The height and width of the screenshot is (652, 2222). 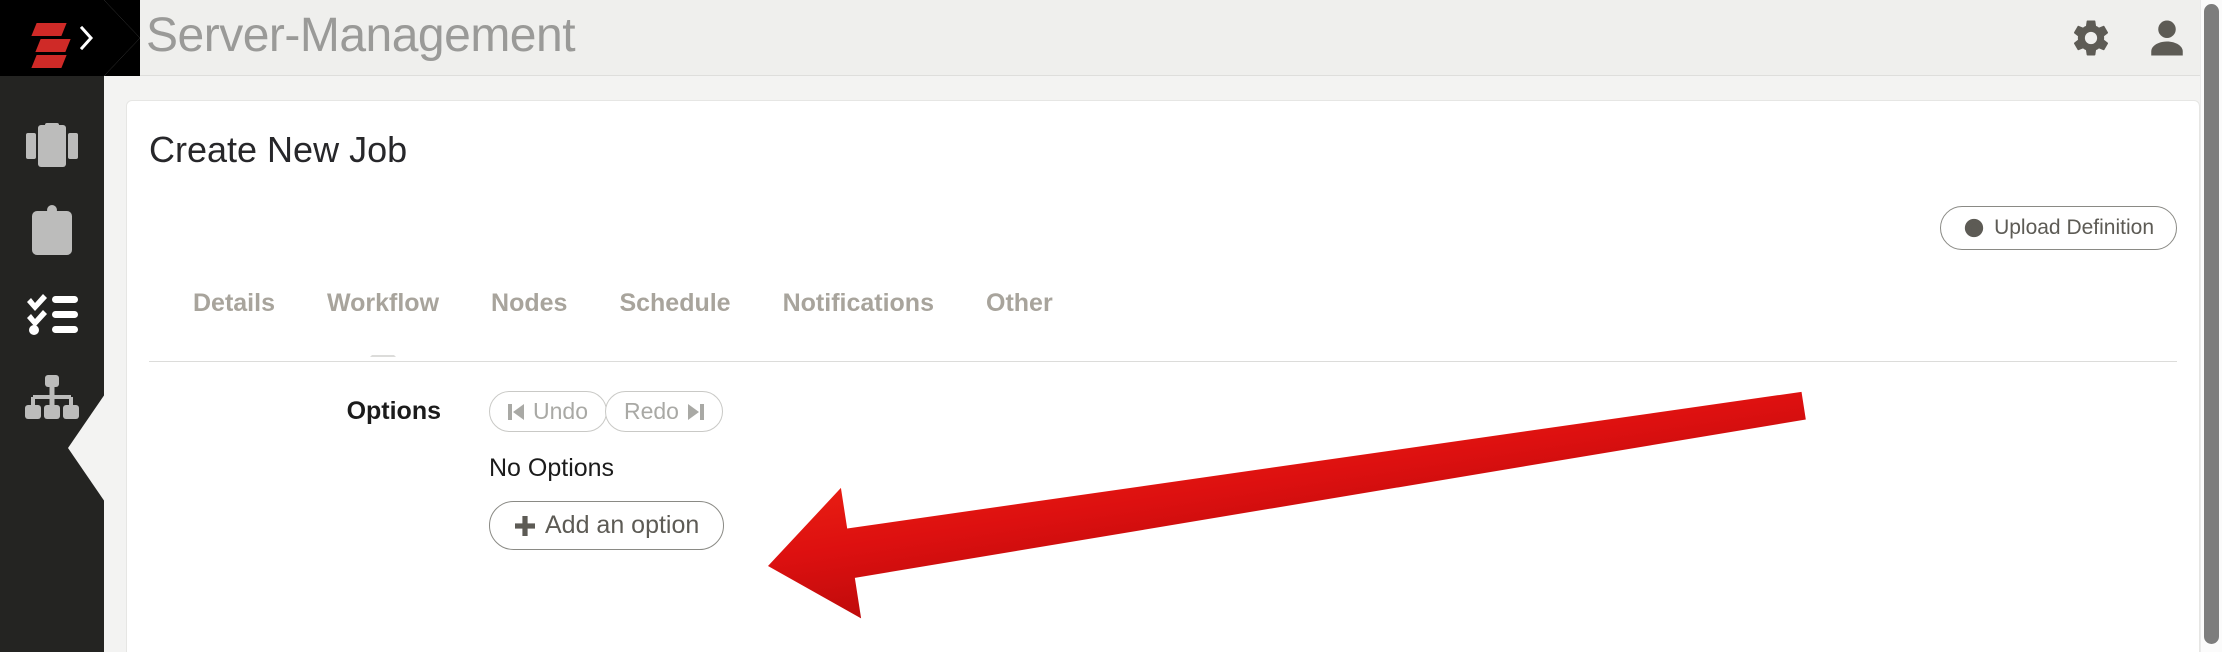 I want to click on upload-definition-label: Upload Definition, so click(x=2074, y=227).